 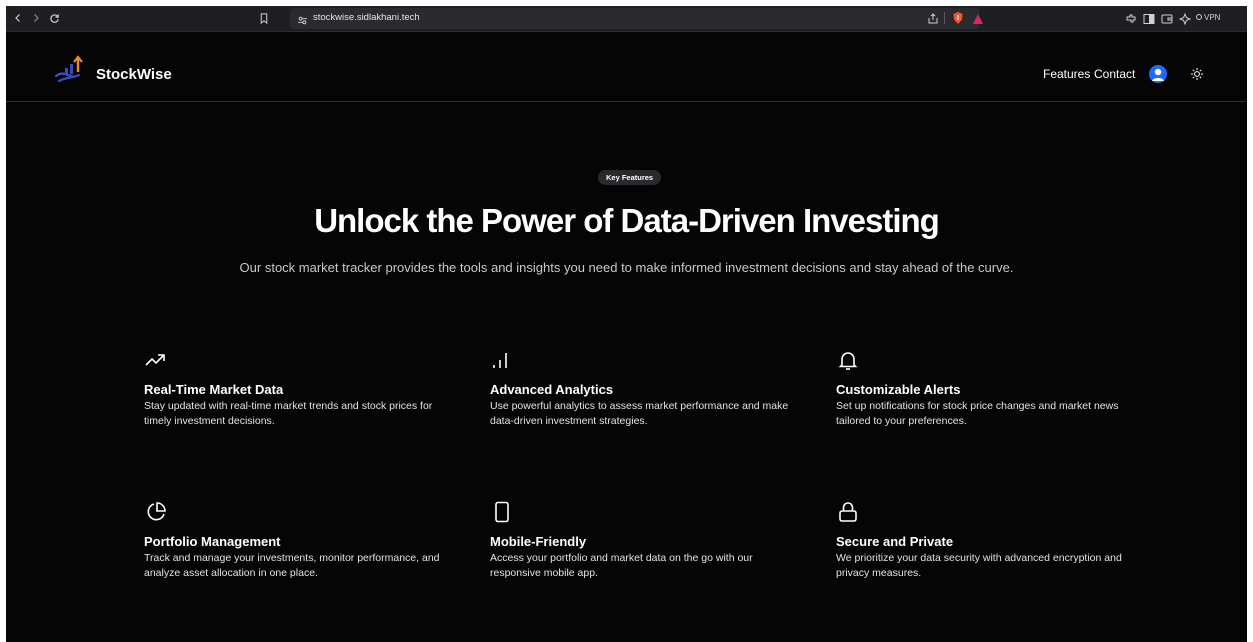 I want to click on vpn-button: VPN, so click(x=1208, y=17).